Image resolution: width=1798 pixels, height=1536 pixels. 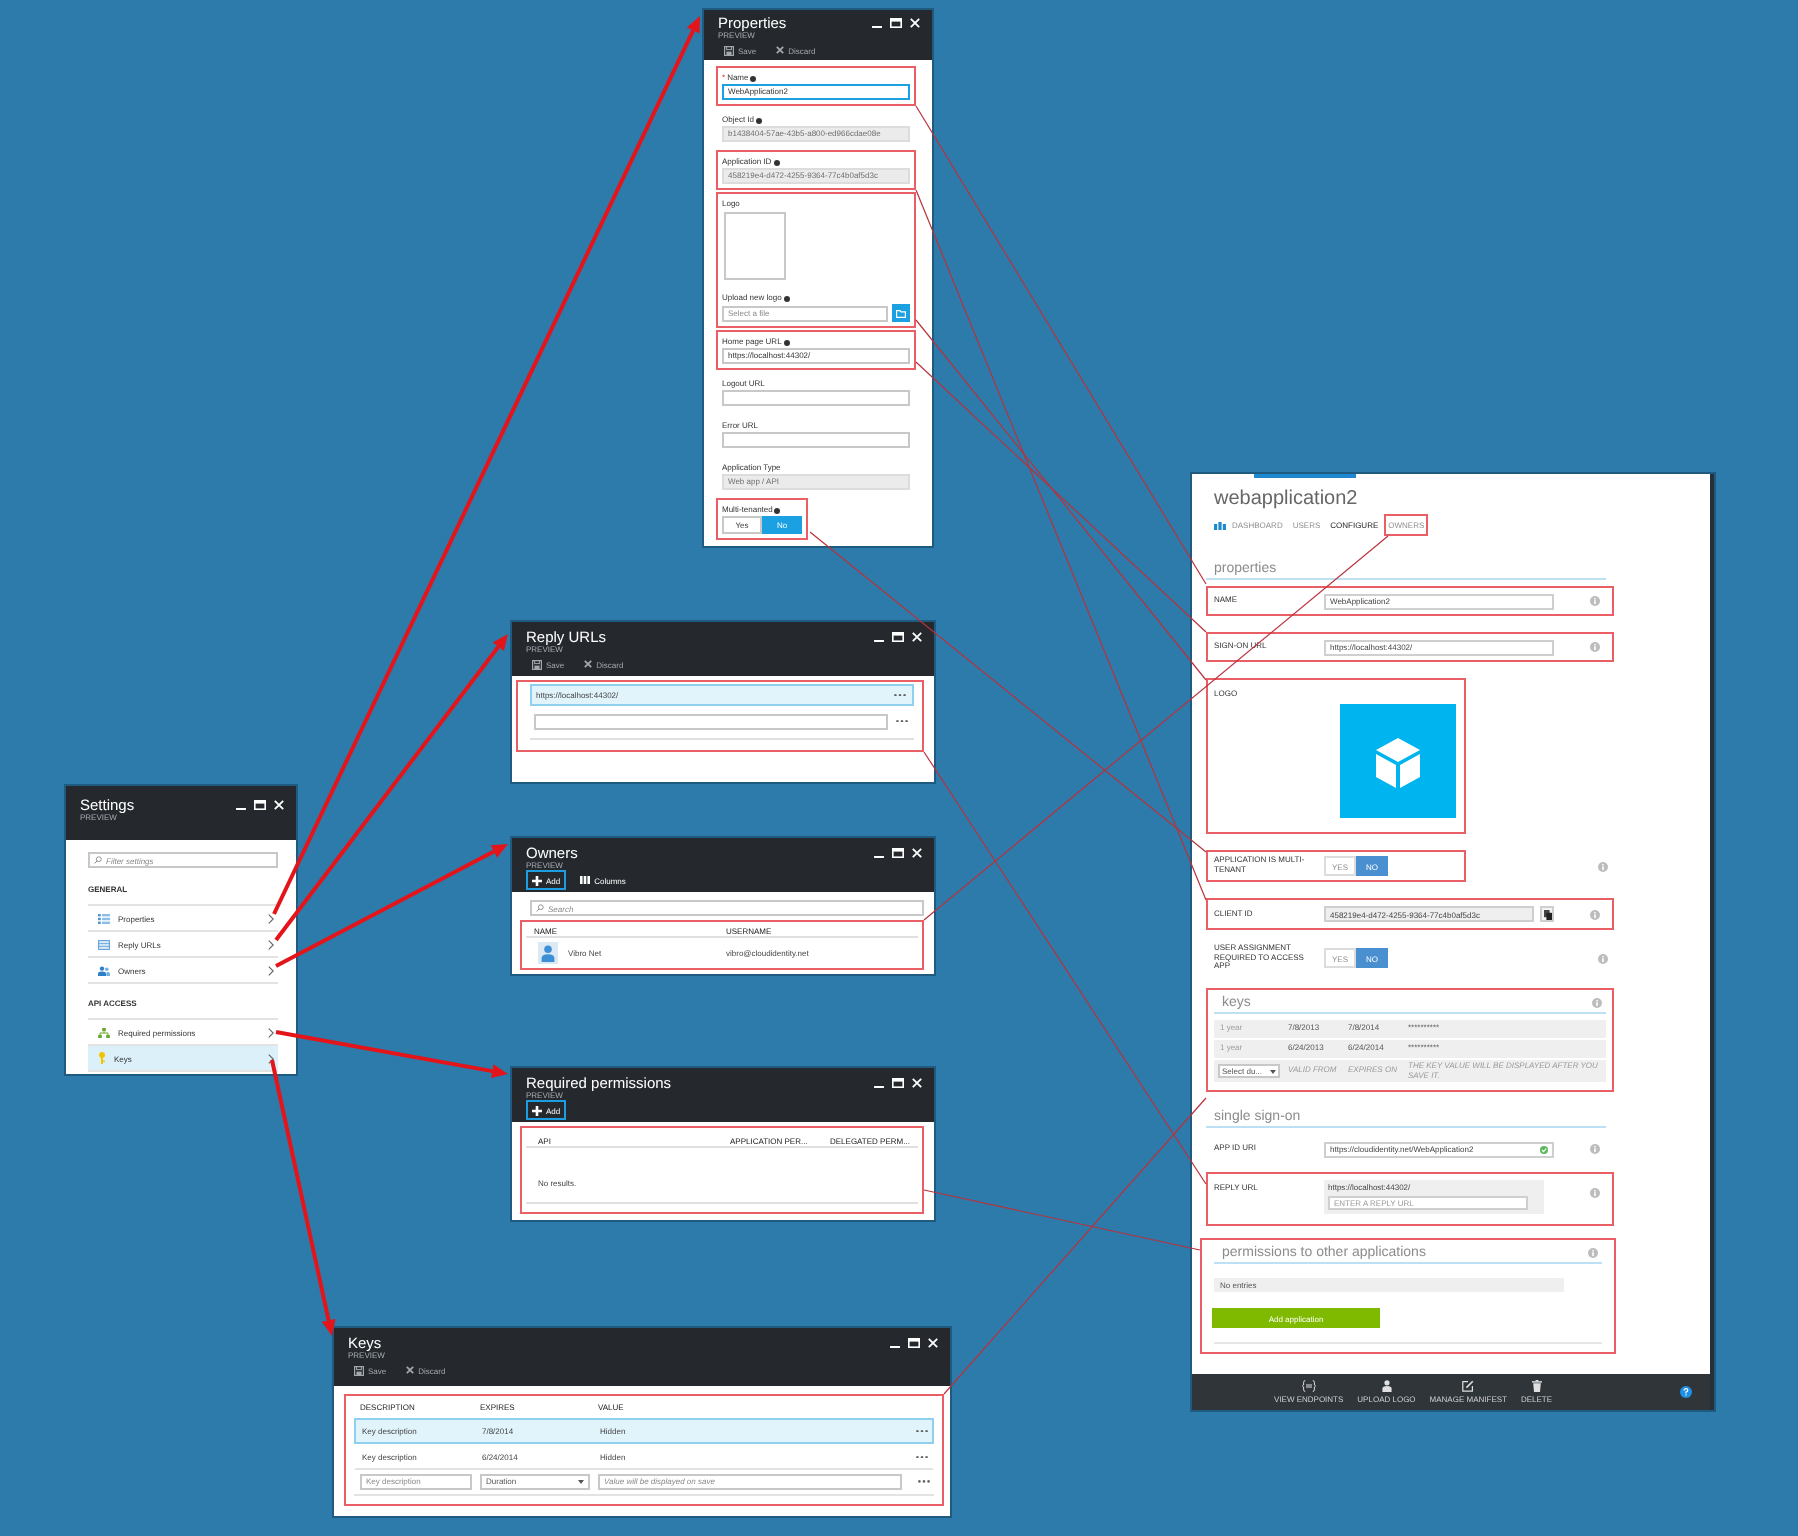 I want to click on browse-button, so click(x=901, y=313).